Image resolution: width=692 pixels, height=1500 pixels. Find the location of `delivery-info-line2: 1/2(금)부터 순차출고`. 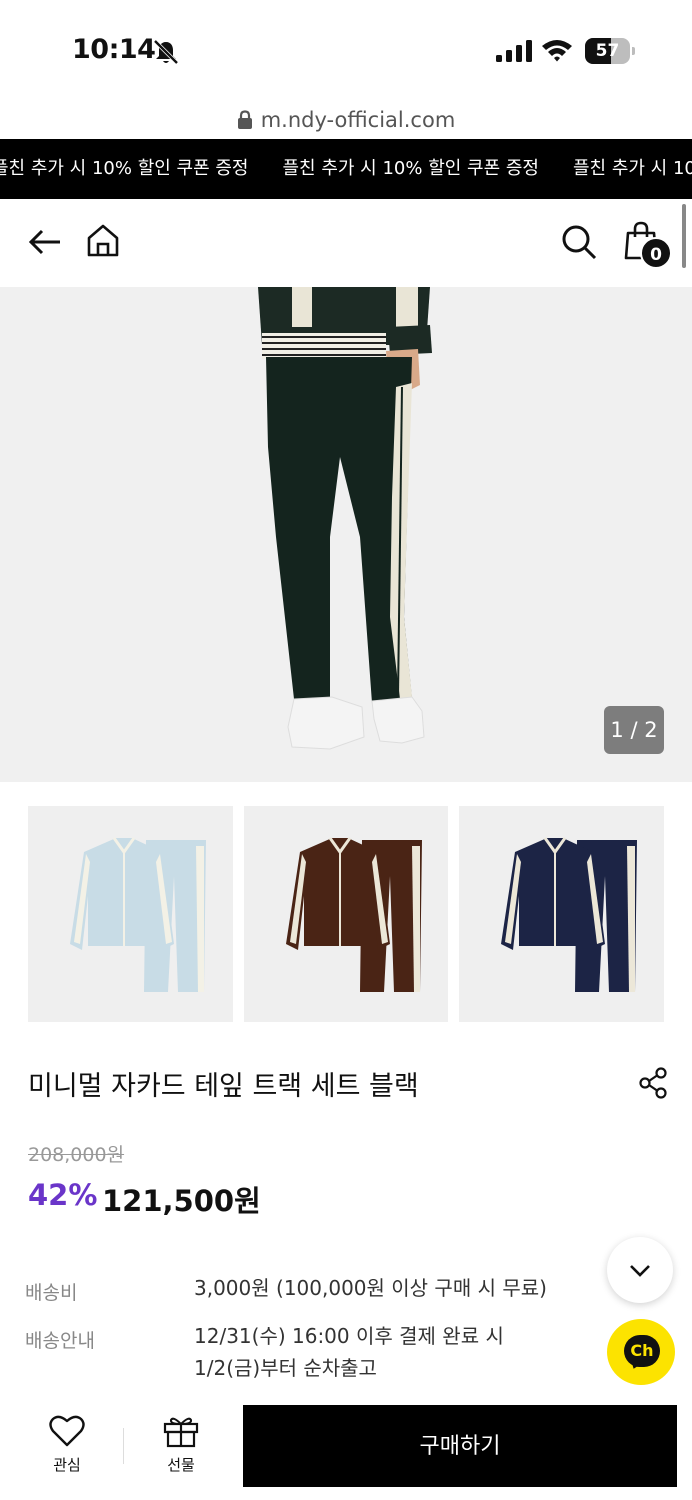

delivery-info-line2: 1/2(금)부터 순차출고 is located at coordinates (285, 1368).